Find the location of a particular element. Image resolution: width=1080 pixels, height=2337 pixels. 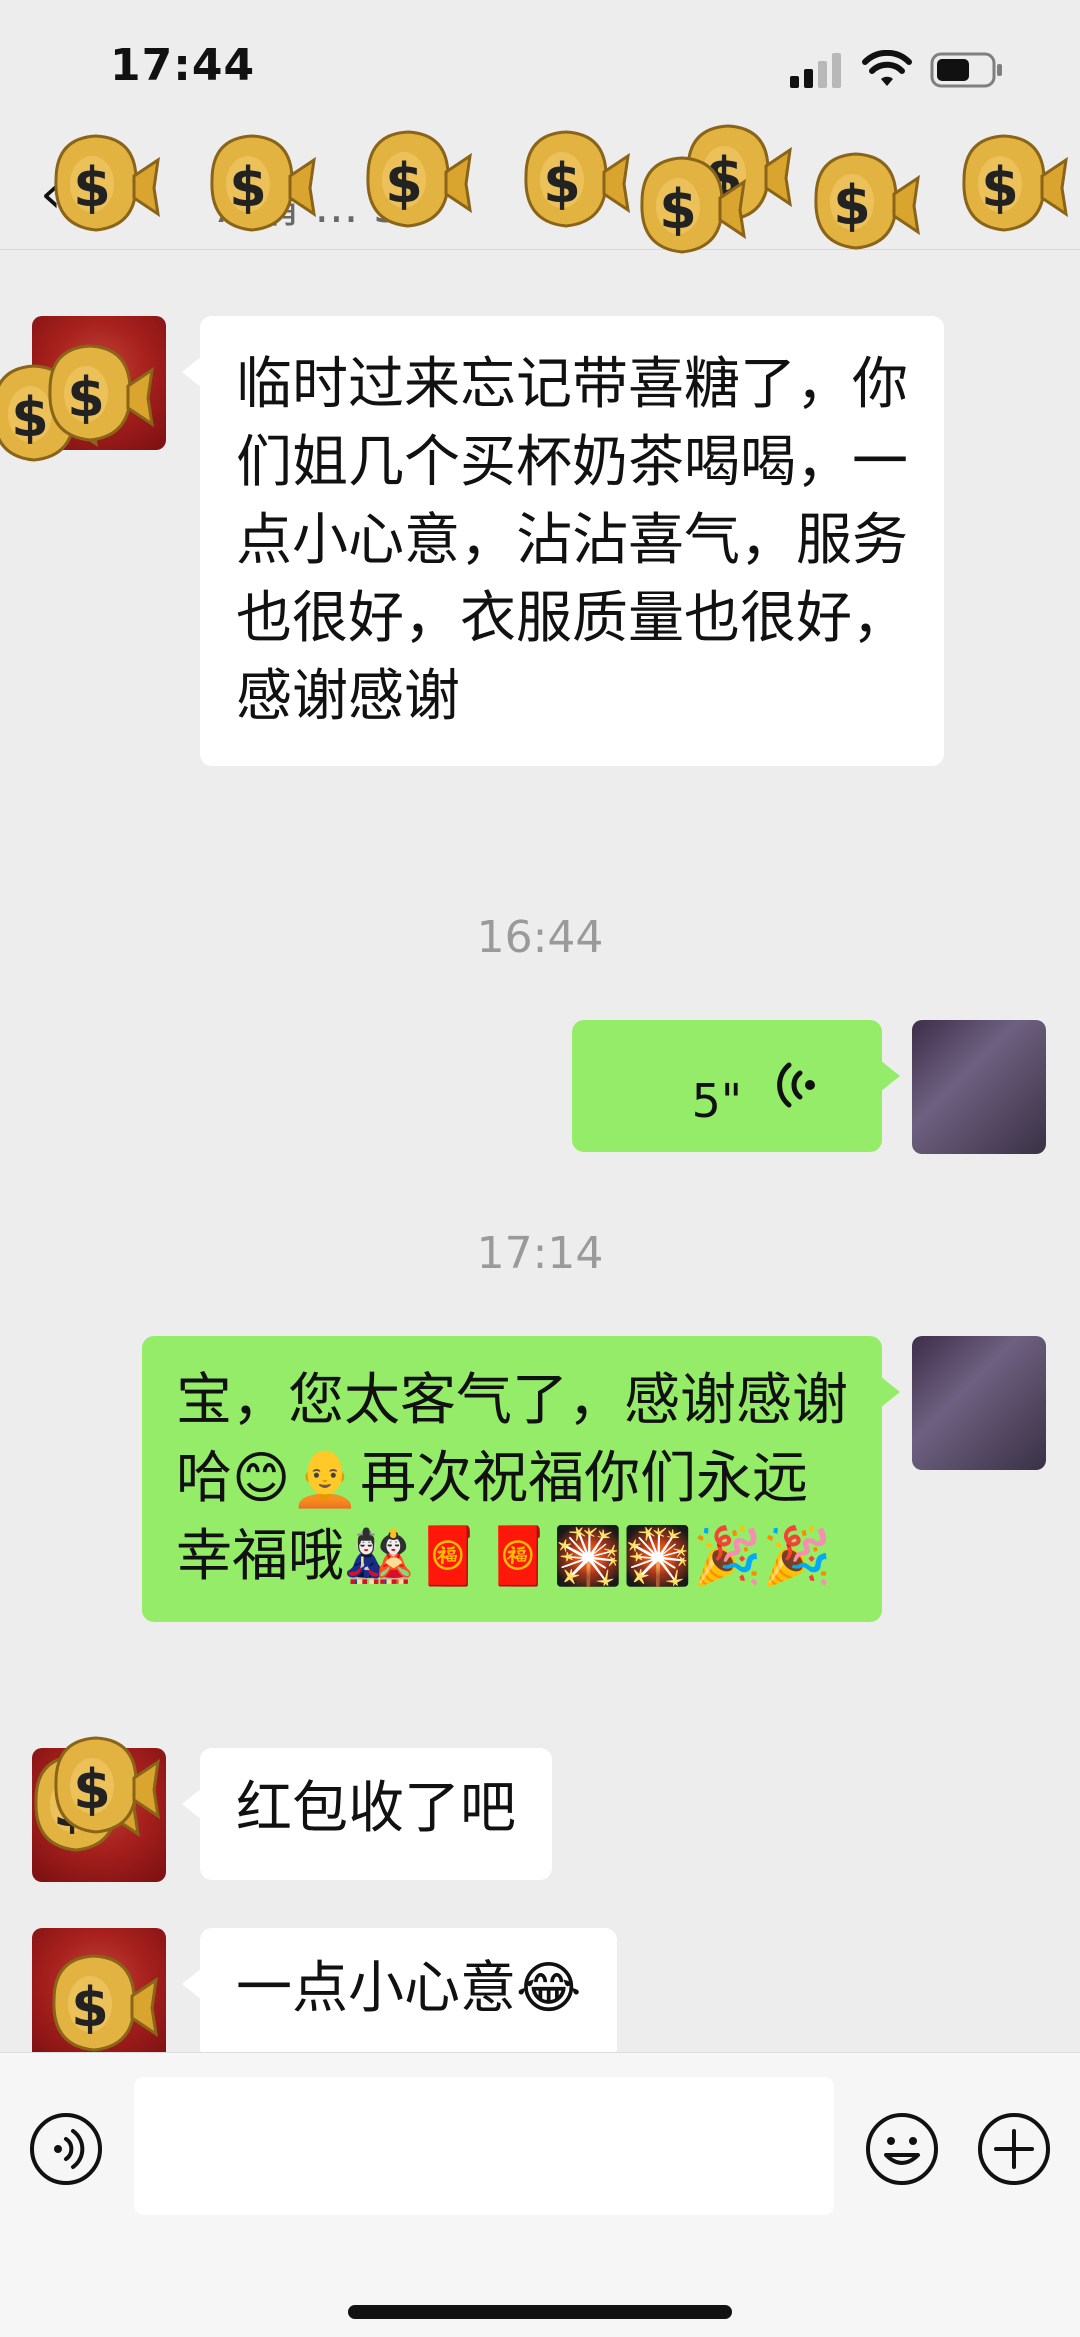

status-time: 17:44 is located at coordinates (183, 65).